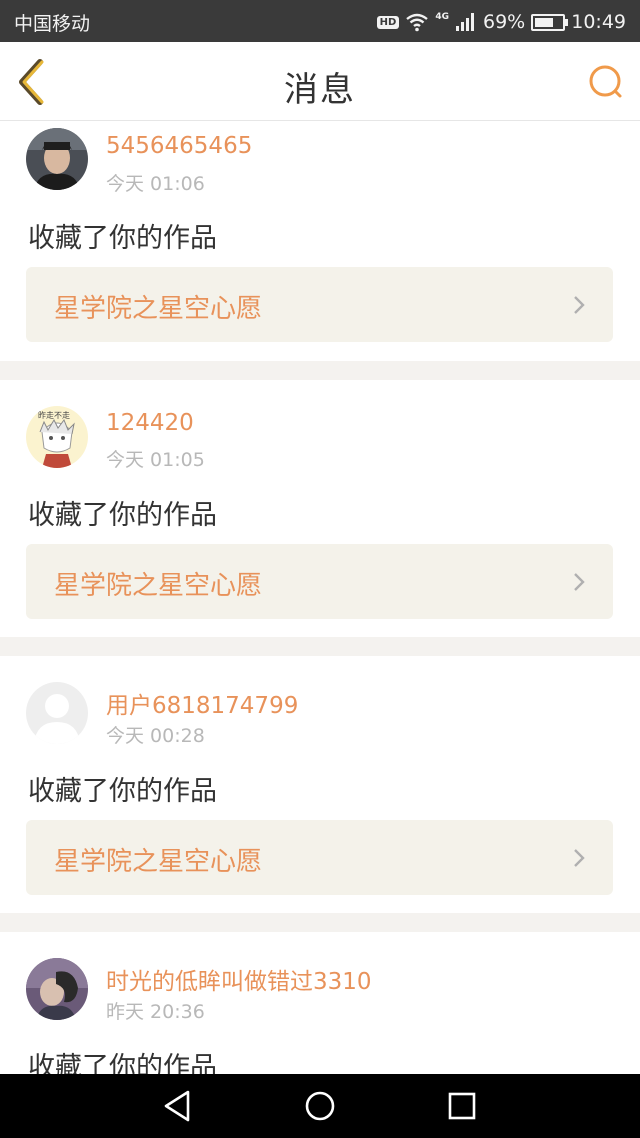 This screenshot has height=1138, width=640. What do you see at coordinates (179, 146) in the screenshot?
I see `username: 5456465465` at bounding box center [179, 146].